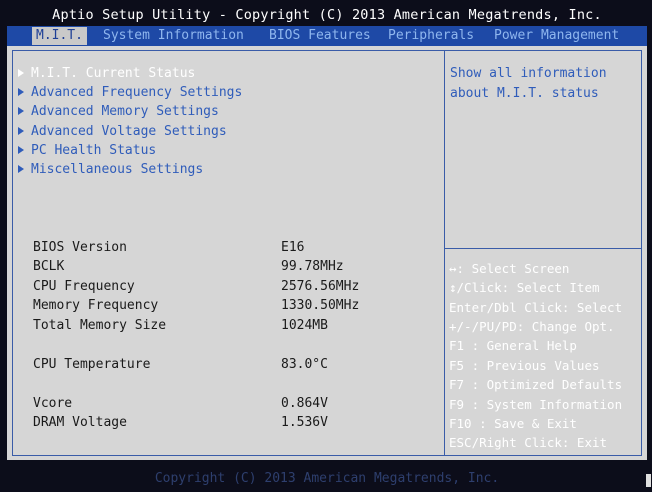 The width and height of the screenshot is (652, 492). What do you see at coordinates (80, 422) in the screenshot?
I see `dram-voltage-label: DRAM Voltage` at bounding box center [80, 422].